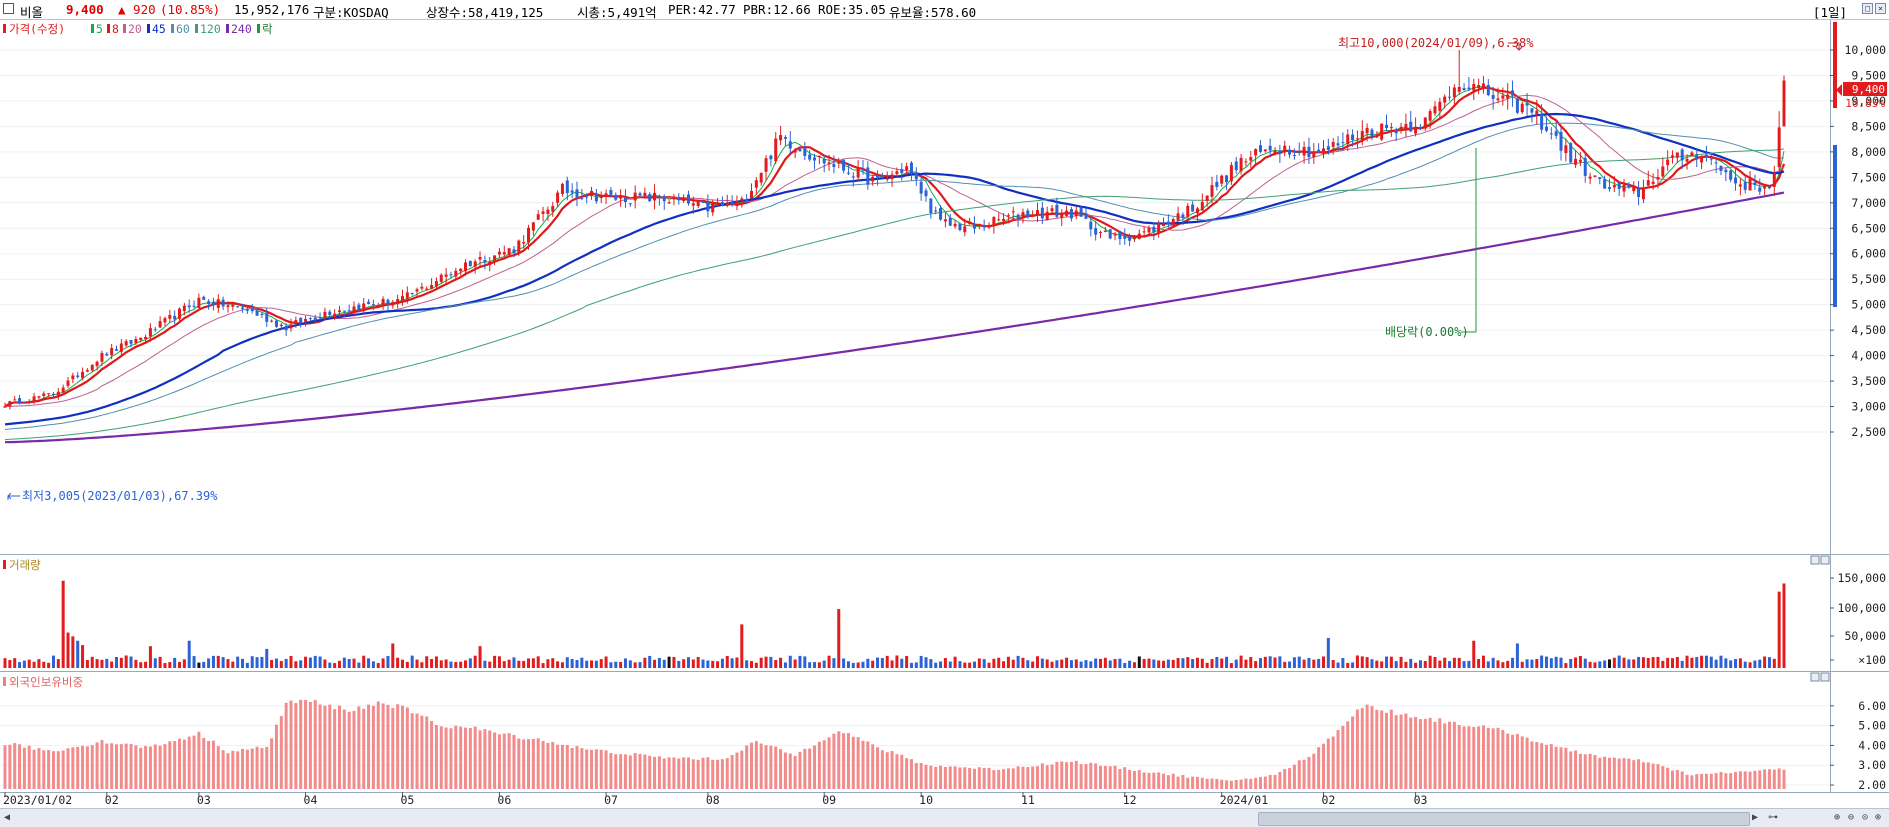 The height and width of the screenshot is (827, 1889). What do you see at coordinates (1815, 677) in the screenshot?
I see `foreign-panel-restore-icon` at bounding box center [1815, 677].